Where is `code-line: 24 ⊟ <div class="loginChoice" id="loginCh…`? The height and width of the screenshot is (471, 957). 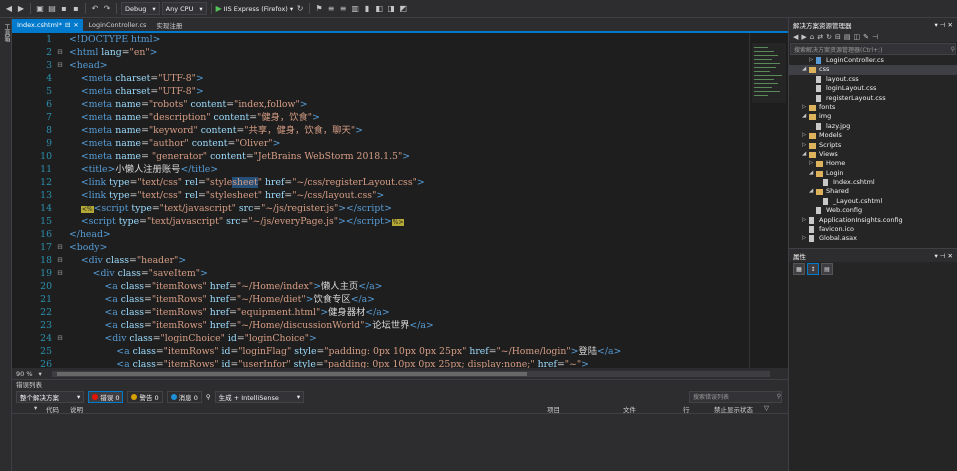
code-line: 24 ⊟ <div class="loginChoice" id="loginCh… is located at coordinates (380, 338).